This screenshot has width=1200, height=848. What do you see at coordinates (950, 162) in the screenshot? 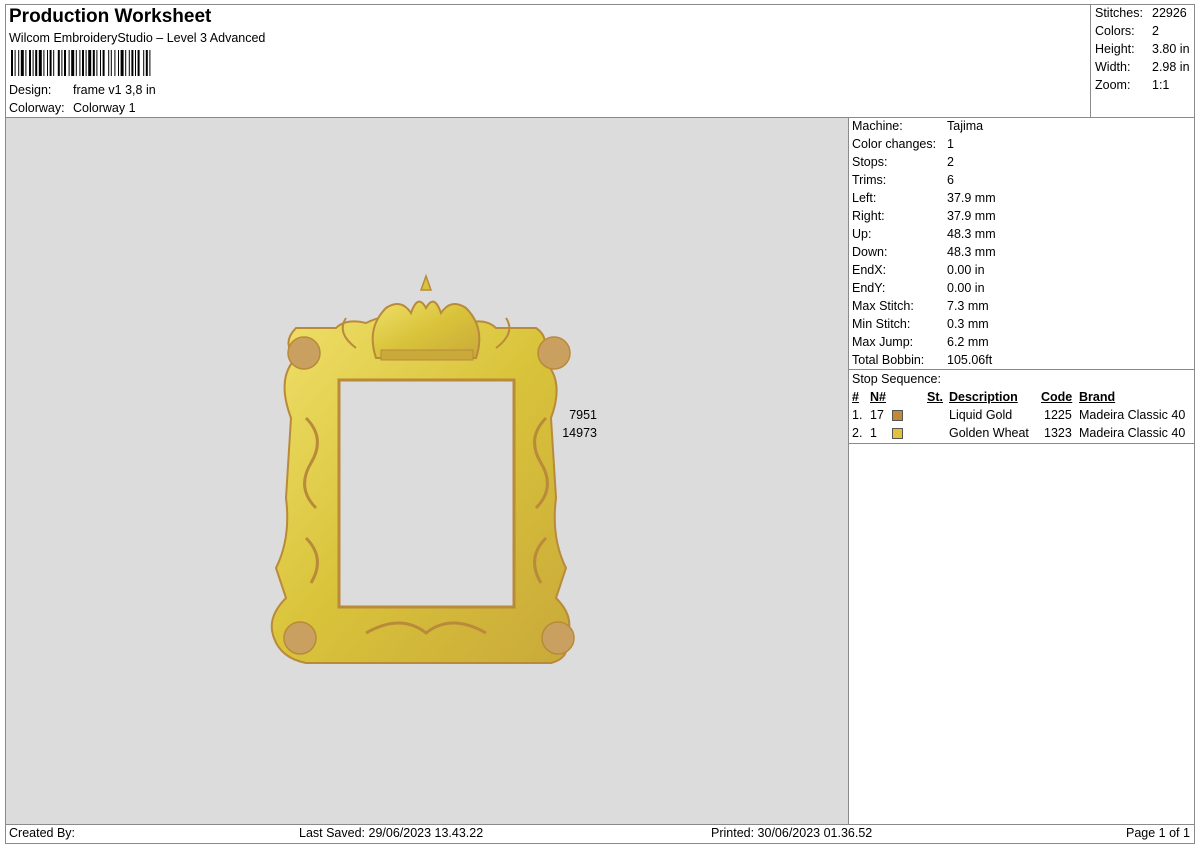
I see `info-value: 2` at bounding box center [950, 162].